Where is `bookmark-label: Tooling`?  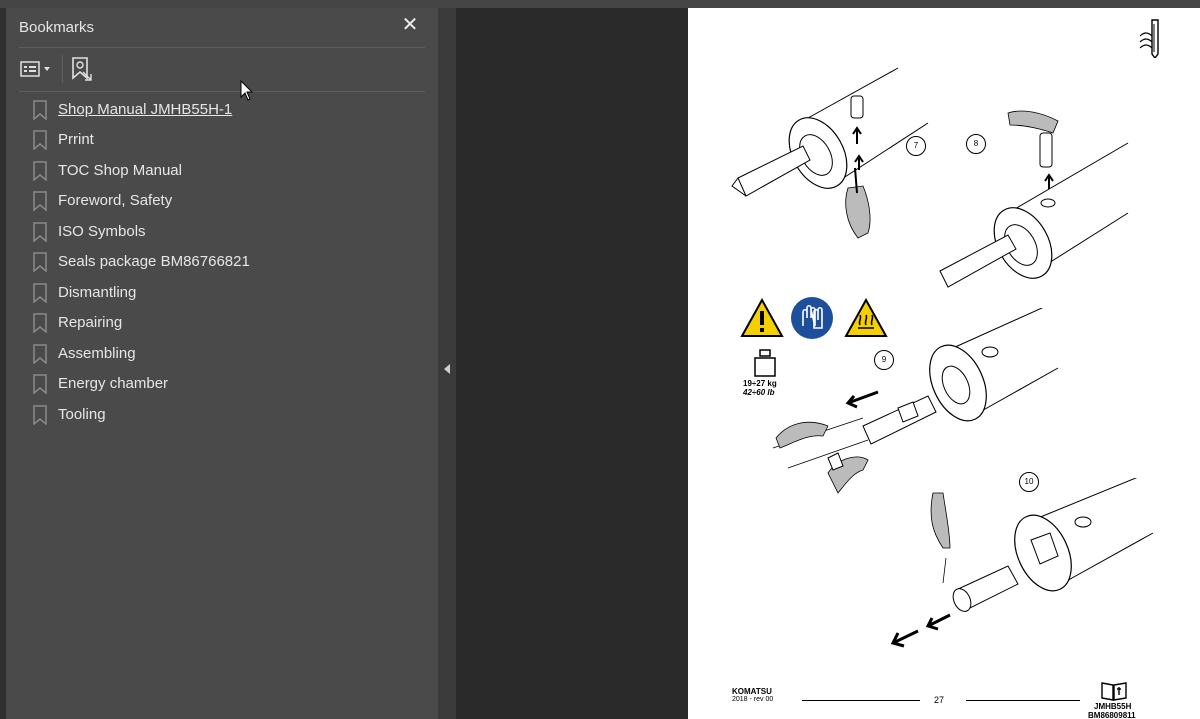 bookmark-label: Tooling is located at coordinates (82, 414).